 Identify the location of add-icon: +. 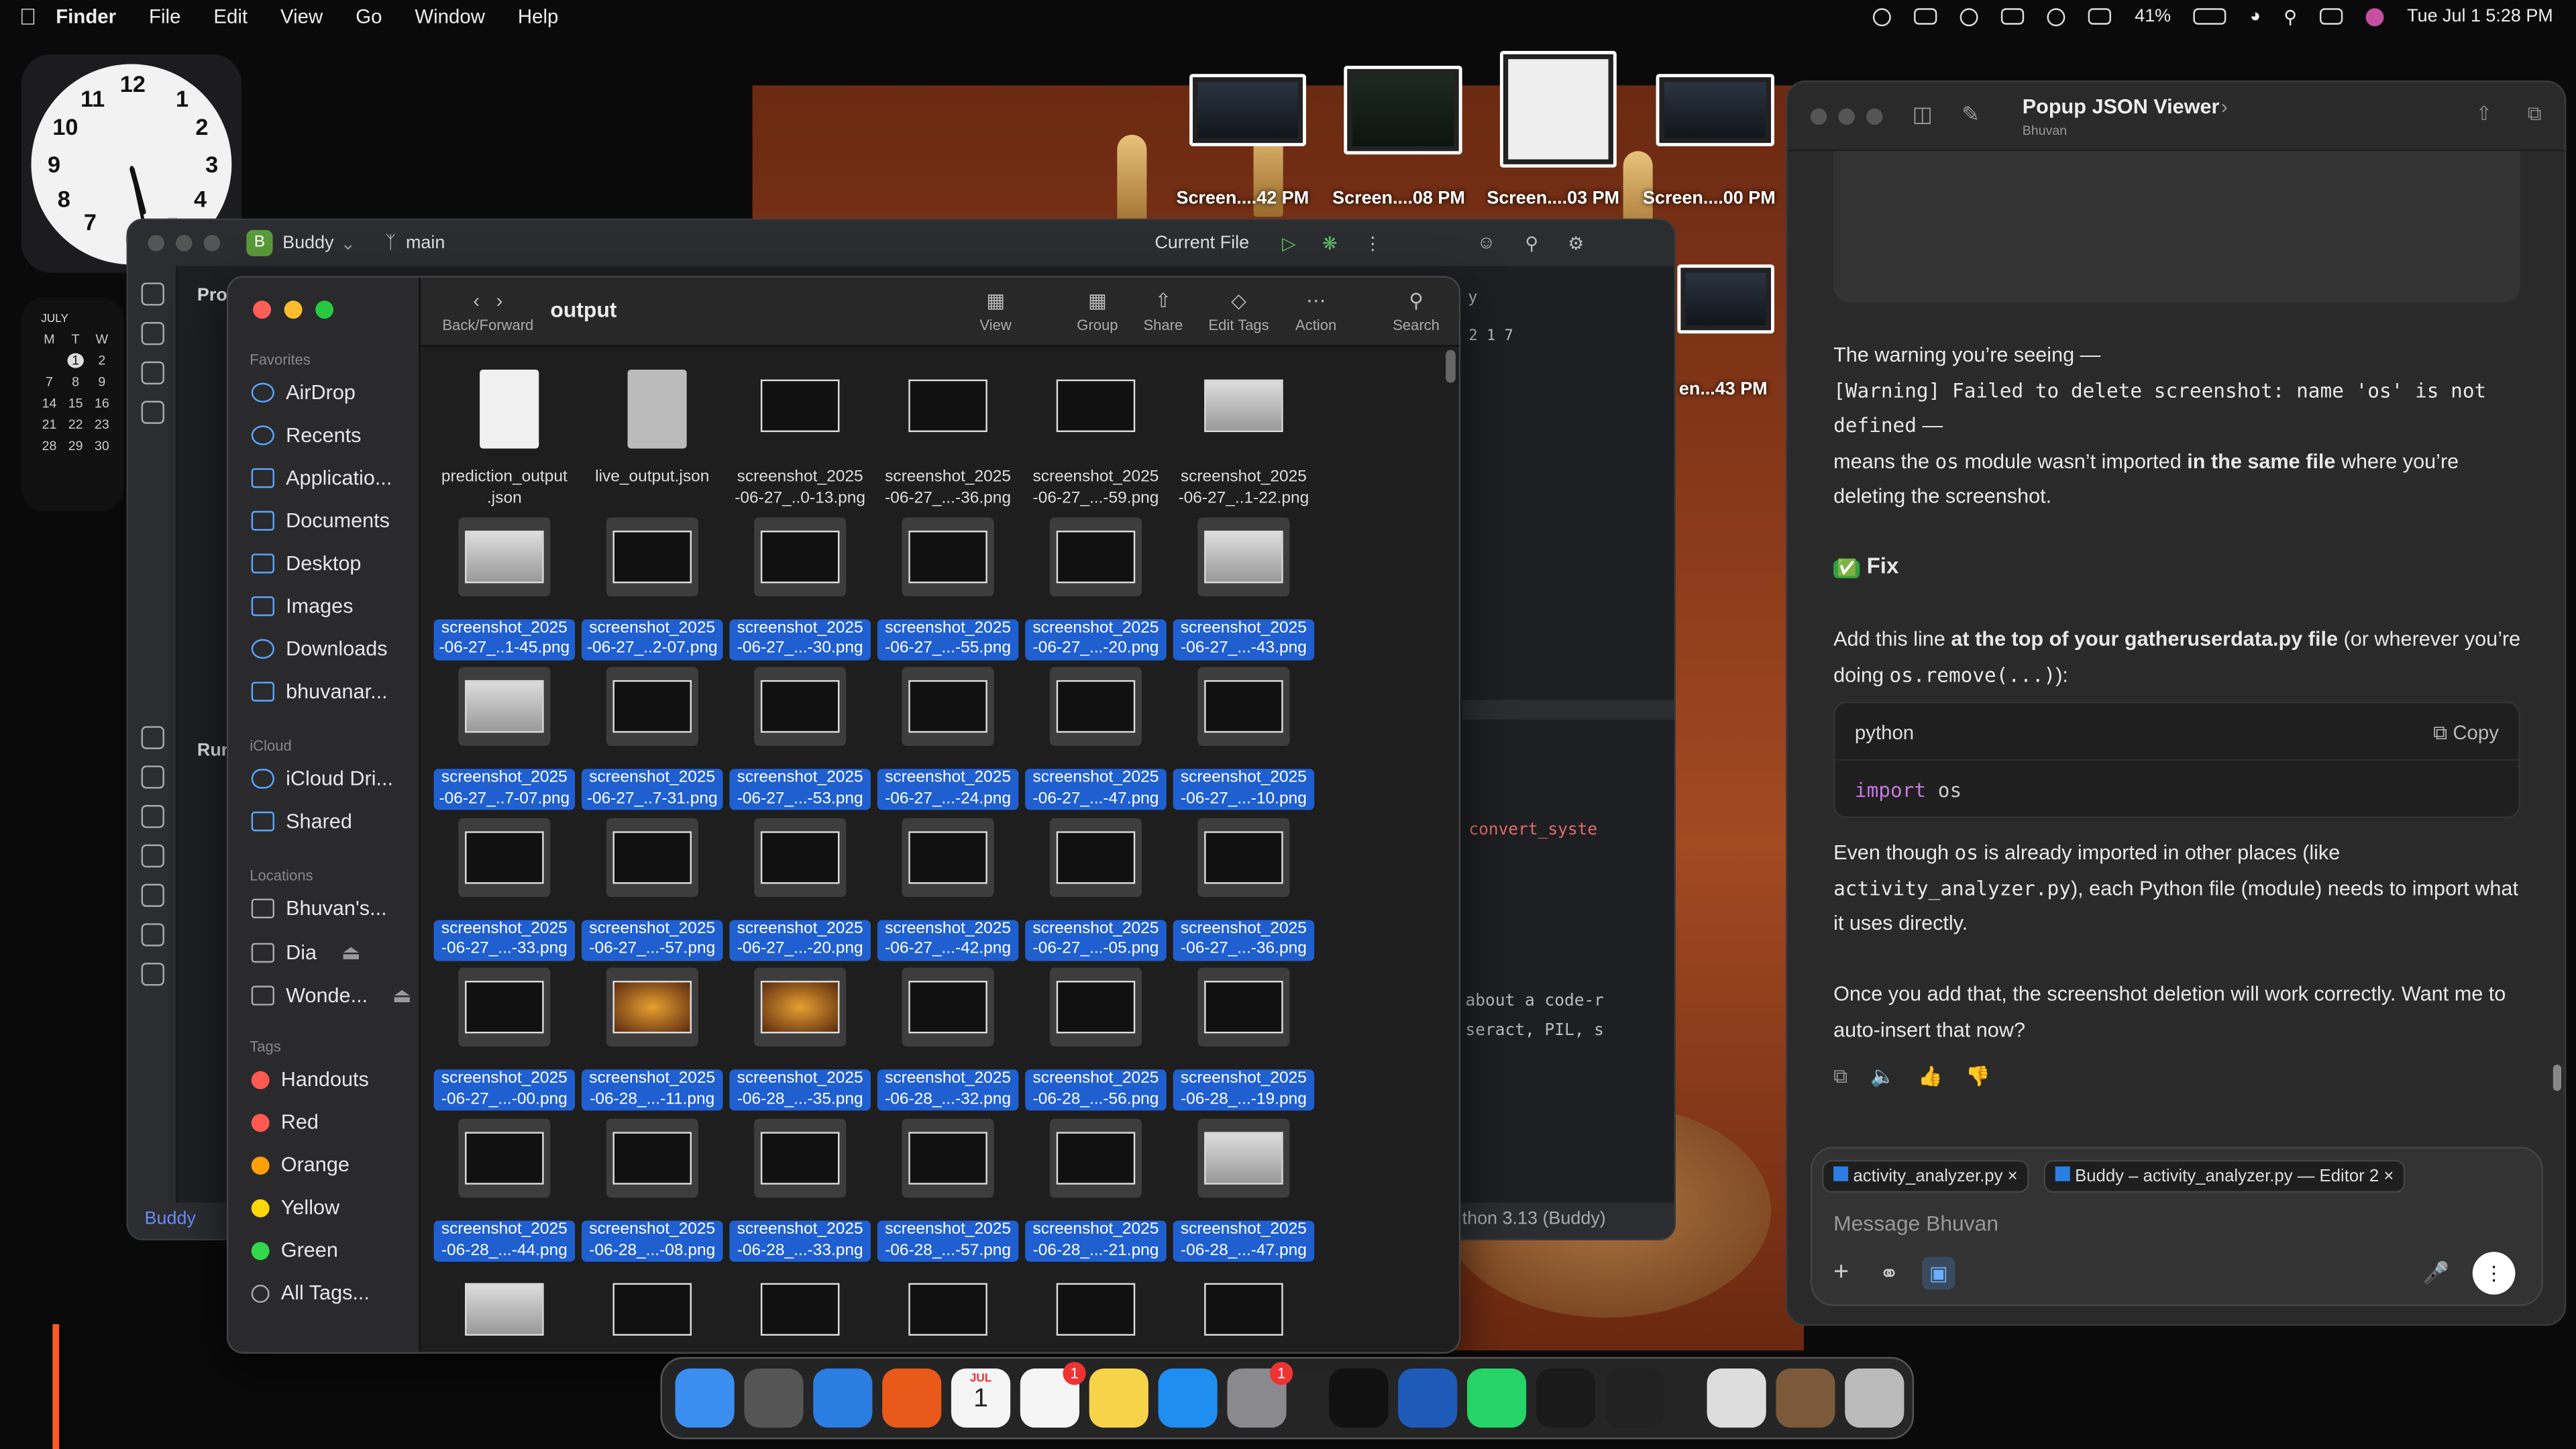
(1841, 1273).